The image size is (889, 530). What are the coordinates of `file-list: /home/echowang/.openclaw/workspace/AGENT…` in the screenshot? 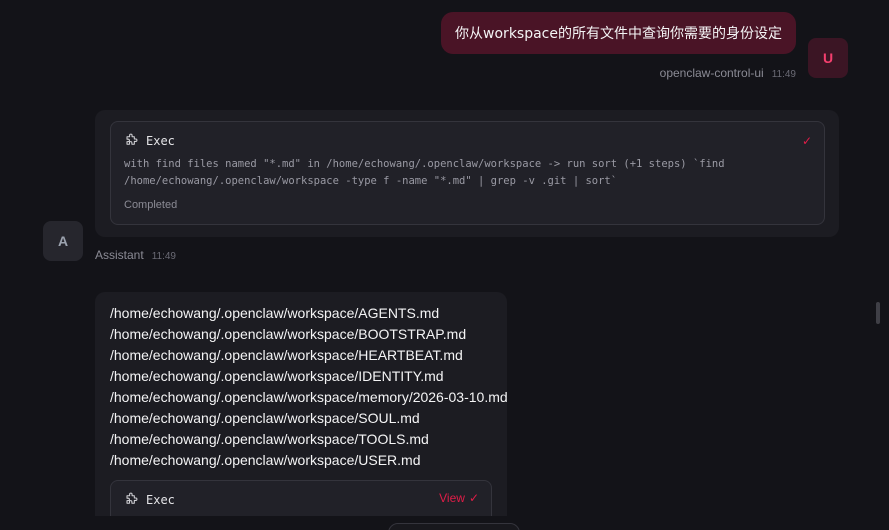 It's located at (309, 387).